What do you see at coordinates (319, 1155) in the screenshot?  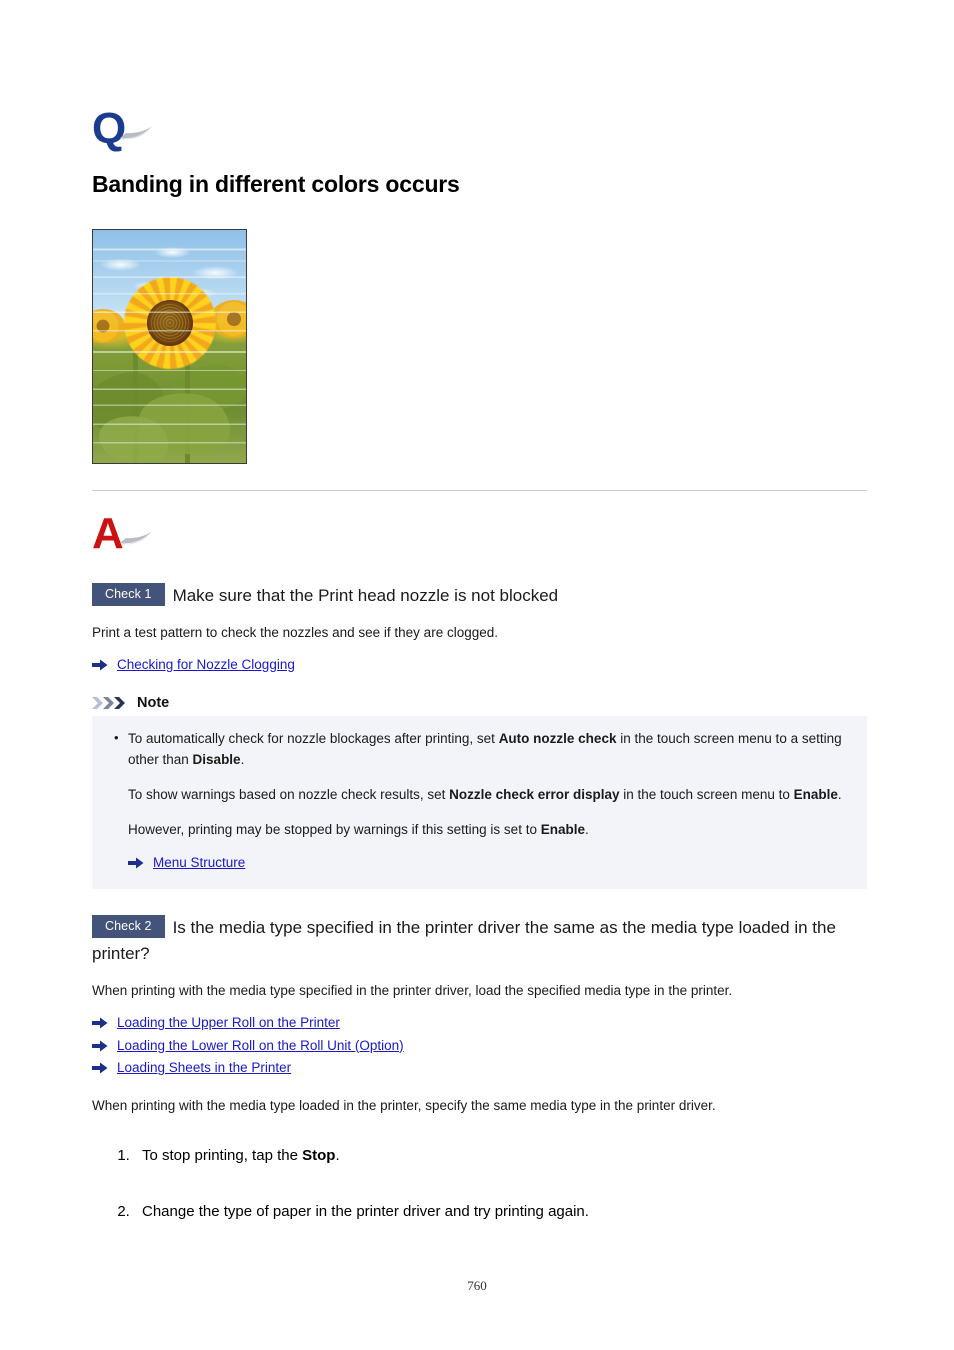 I see `step-1-bold-1: Stop` at bounding box center [319, 1155].